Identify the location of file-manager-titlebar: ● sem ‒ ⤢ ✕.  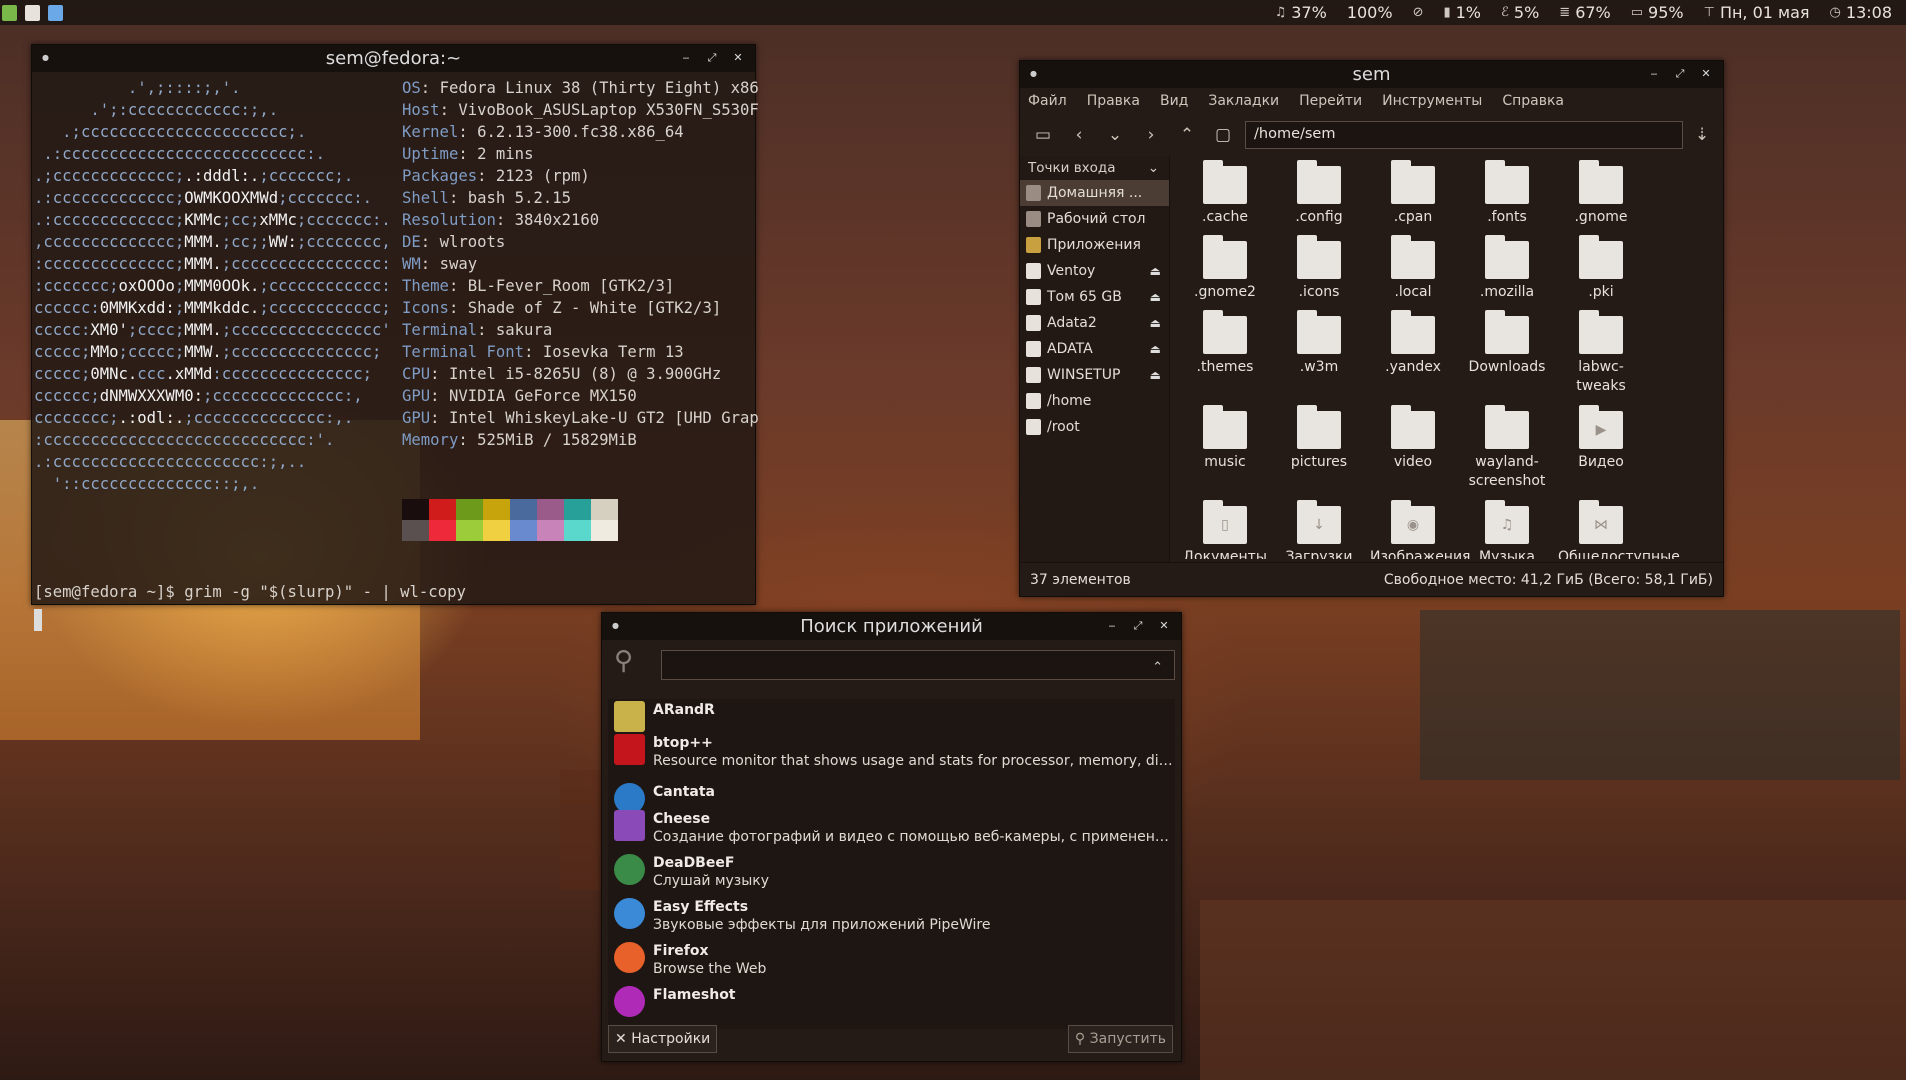
(1371, 74).